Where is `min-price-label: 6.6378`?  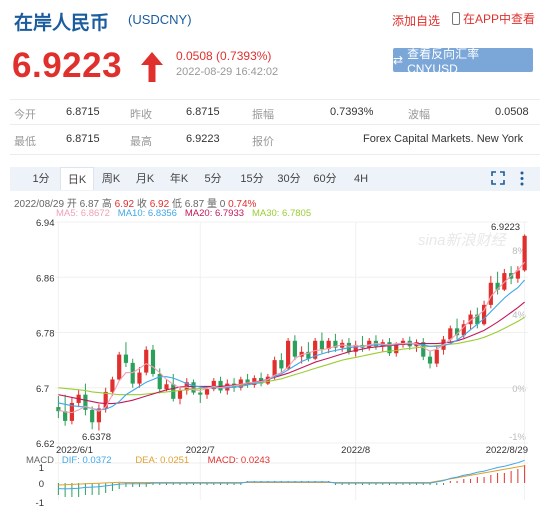
min-price-label: 6.6378 is located at coordinates (96, 437).